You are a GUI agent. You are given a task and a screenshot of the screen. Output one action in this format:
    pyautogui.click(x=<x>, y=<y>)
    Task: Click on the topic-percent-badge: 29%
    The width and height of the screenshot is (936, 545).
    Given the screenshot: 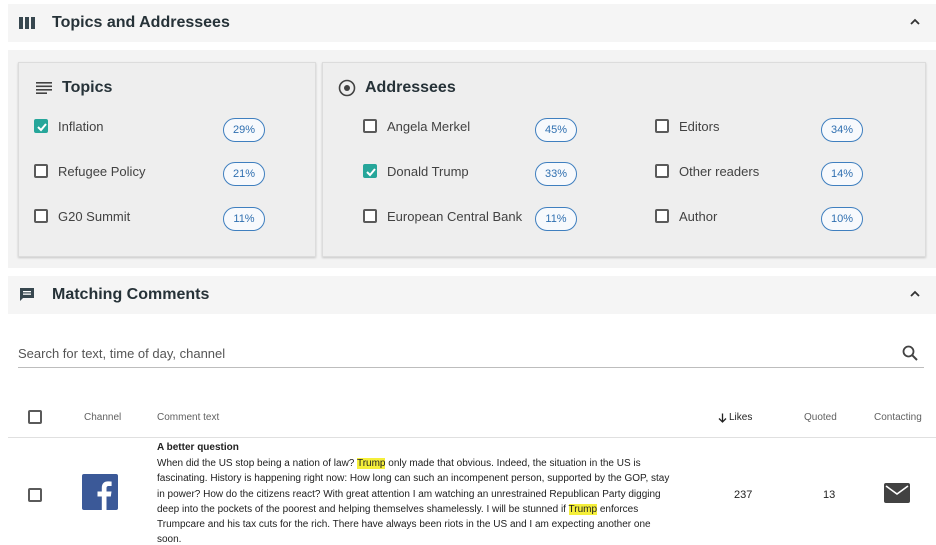 What is the action you would take?
    pyautogui.click(x=244, y=130)
    